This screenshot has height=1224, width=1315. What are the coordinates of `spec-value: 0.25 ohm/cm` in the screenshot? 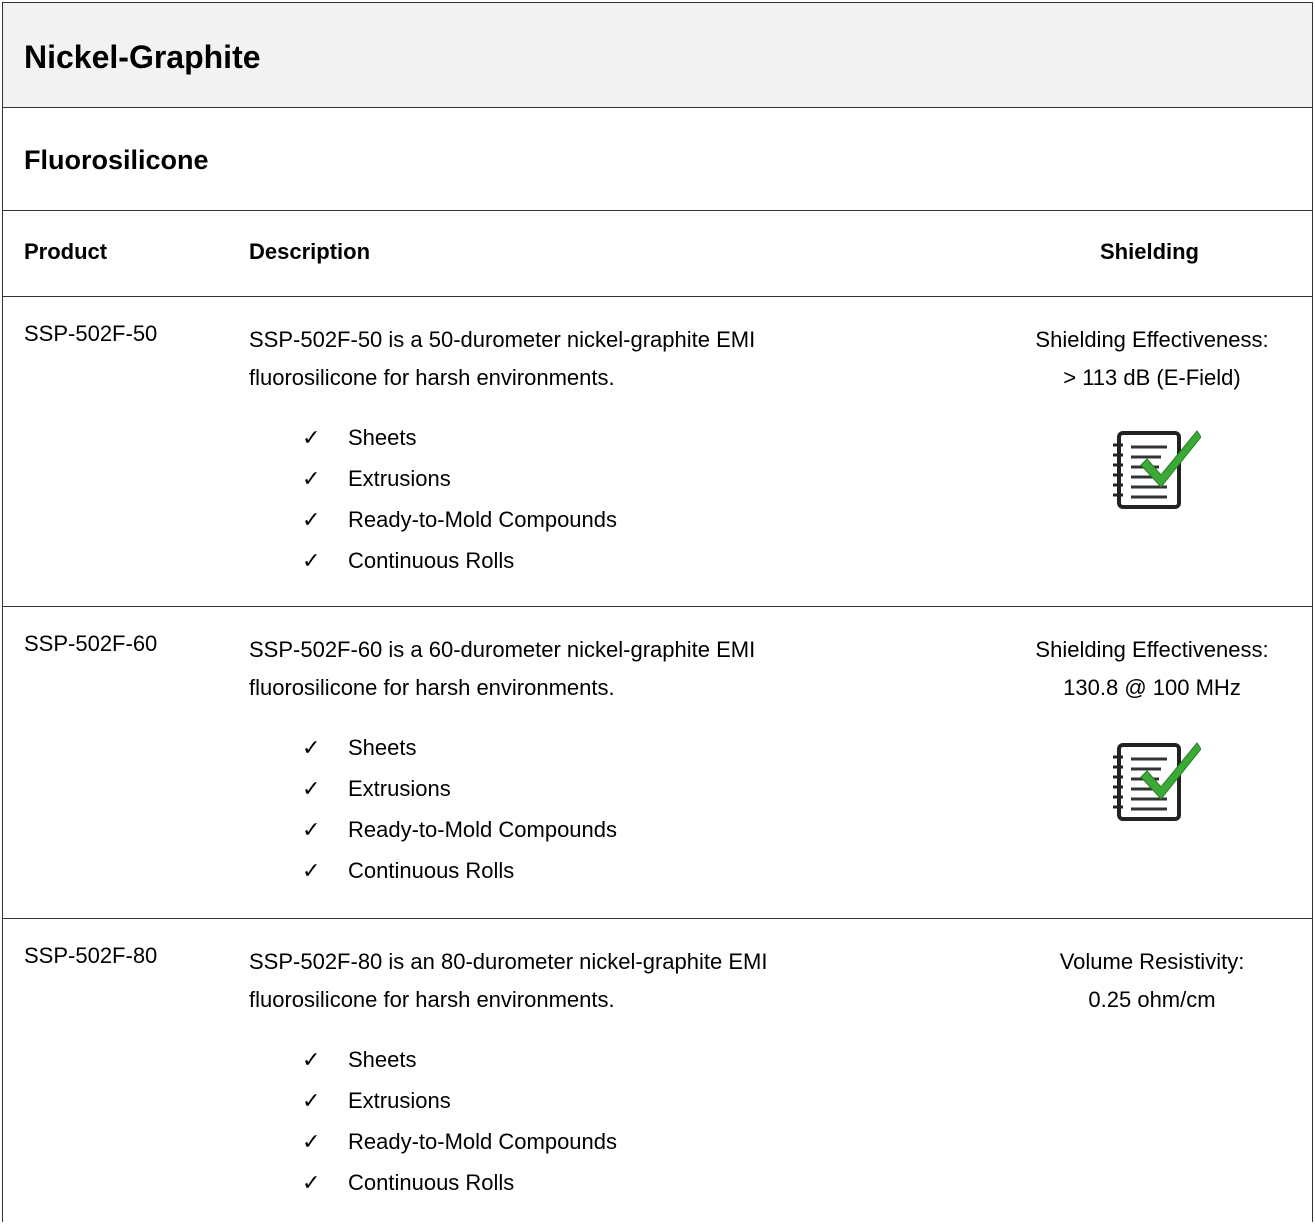 It's located at (1152, 999).